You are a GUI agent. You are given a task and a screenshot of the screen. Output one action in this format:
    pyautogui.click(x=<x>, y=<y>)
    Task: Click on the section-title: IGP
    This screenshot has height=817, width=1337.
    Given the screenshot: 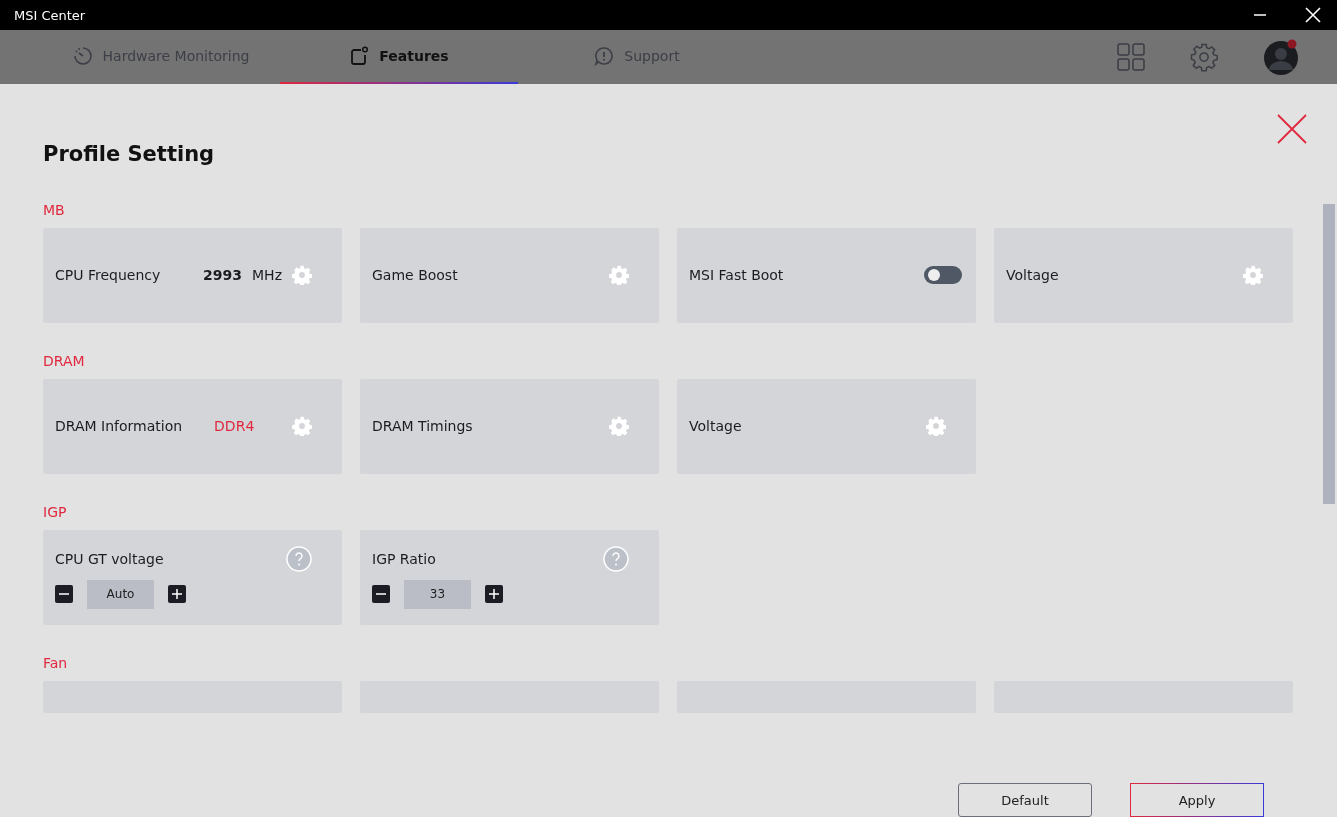 What is the action you would take?
    pyautogui.click(x=55, y=511)
    